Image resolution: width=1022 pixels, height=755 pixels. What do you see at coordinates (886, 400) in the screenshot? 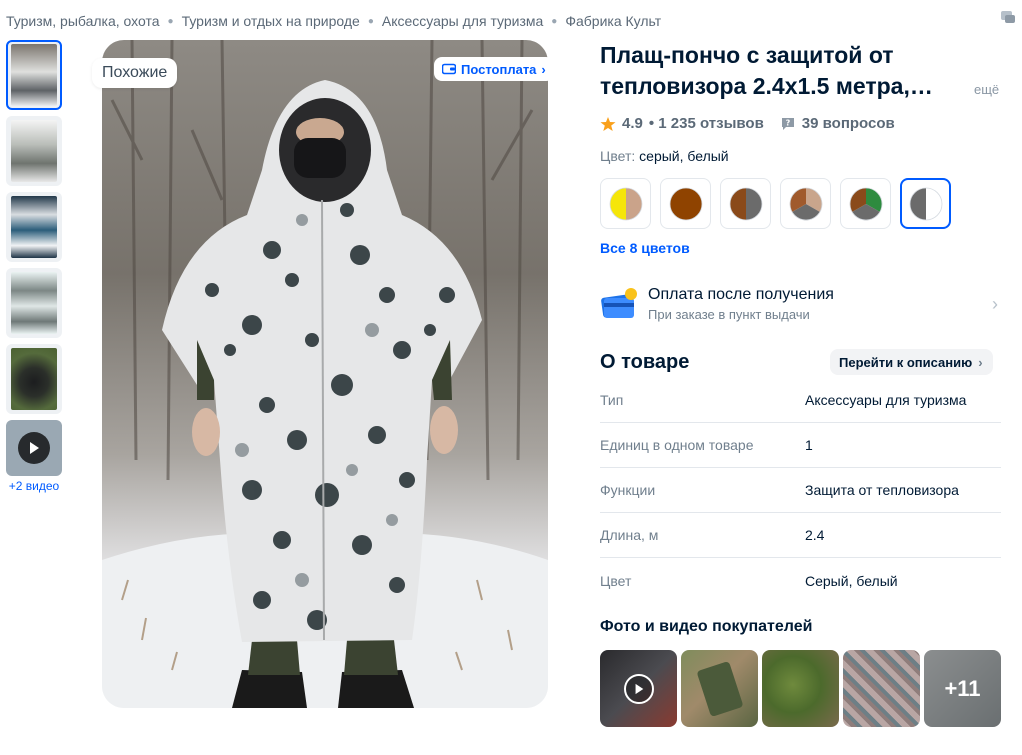
I see `spec-value: Аксессуары для туризма` at bounding box center [886, 400].